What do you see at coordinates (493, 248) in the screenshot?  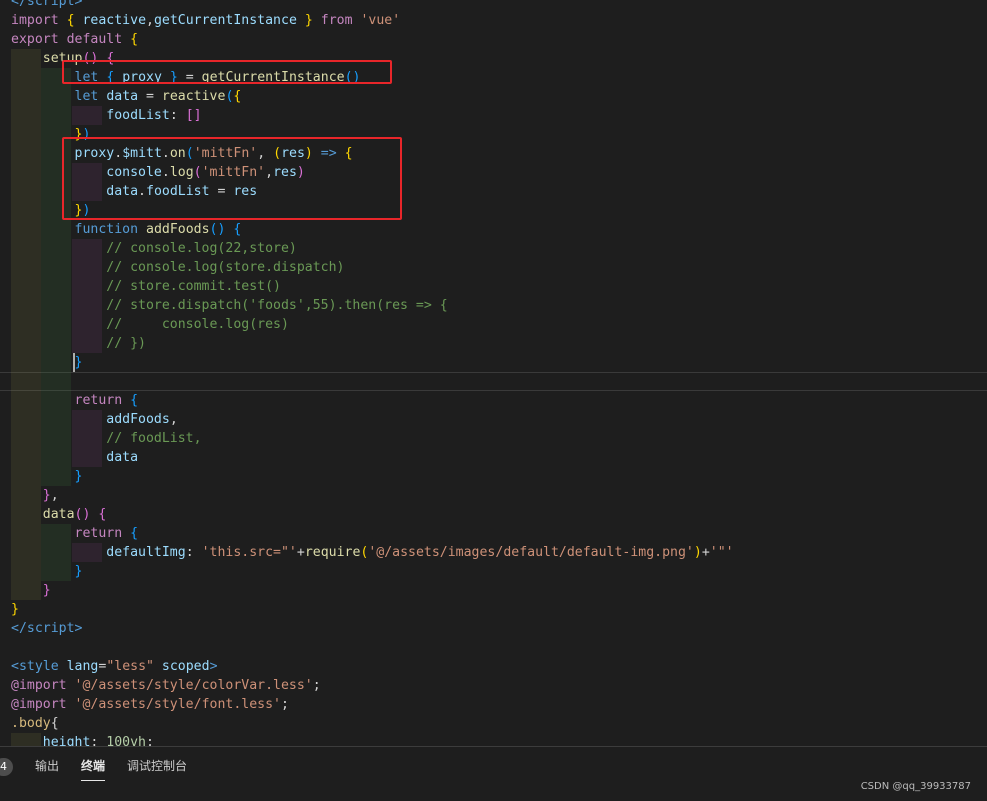 I see `code-line: // console.log(22,store)` at bounding box center [493, 248].